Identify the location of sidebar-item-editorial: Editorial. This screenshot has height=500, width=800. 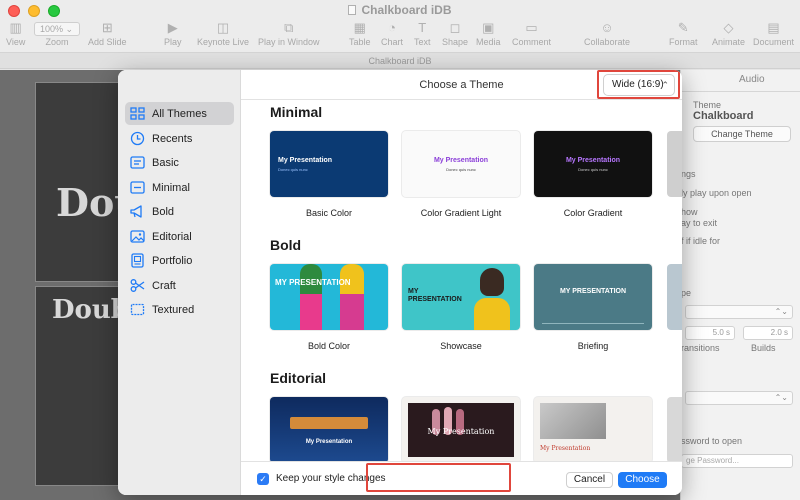
(179, 236).